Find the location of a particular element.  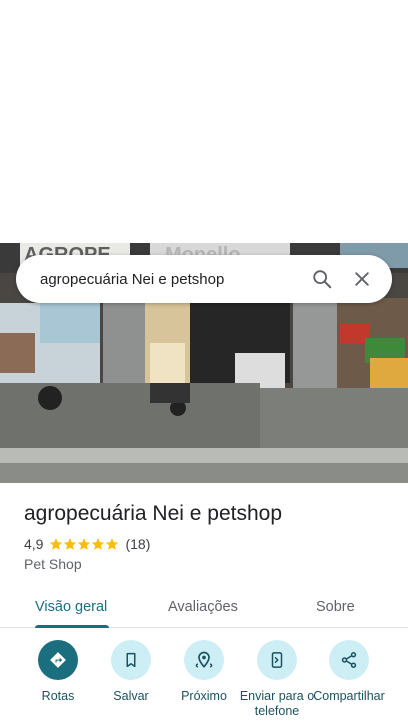

nearby-icon is located at coordinates (204, 659).